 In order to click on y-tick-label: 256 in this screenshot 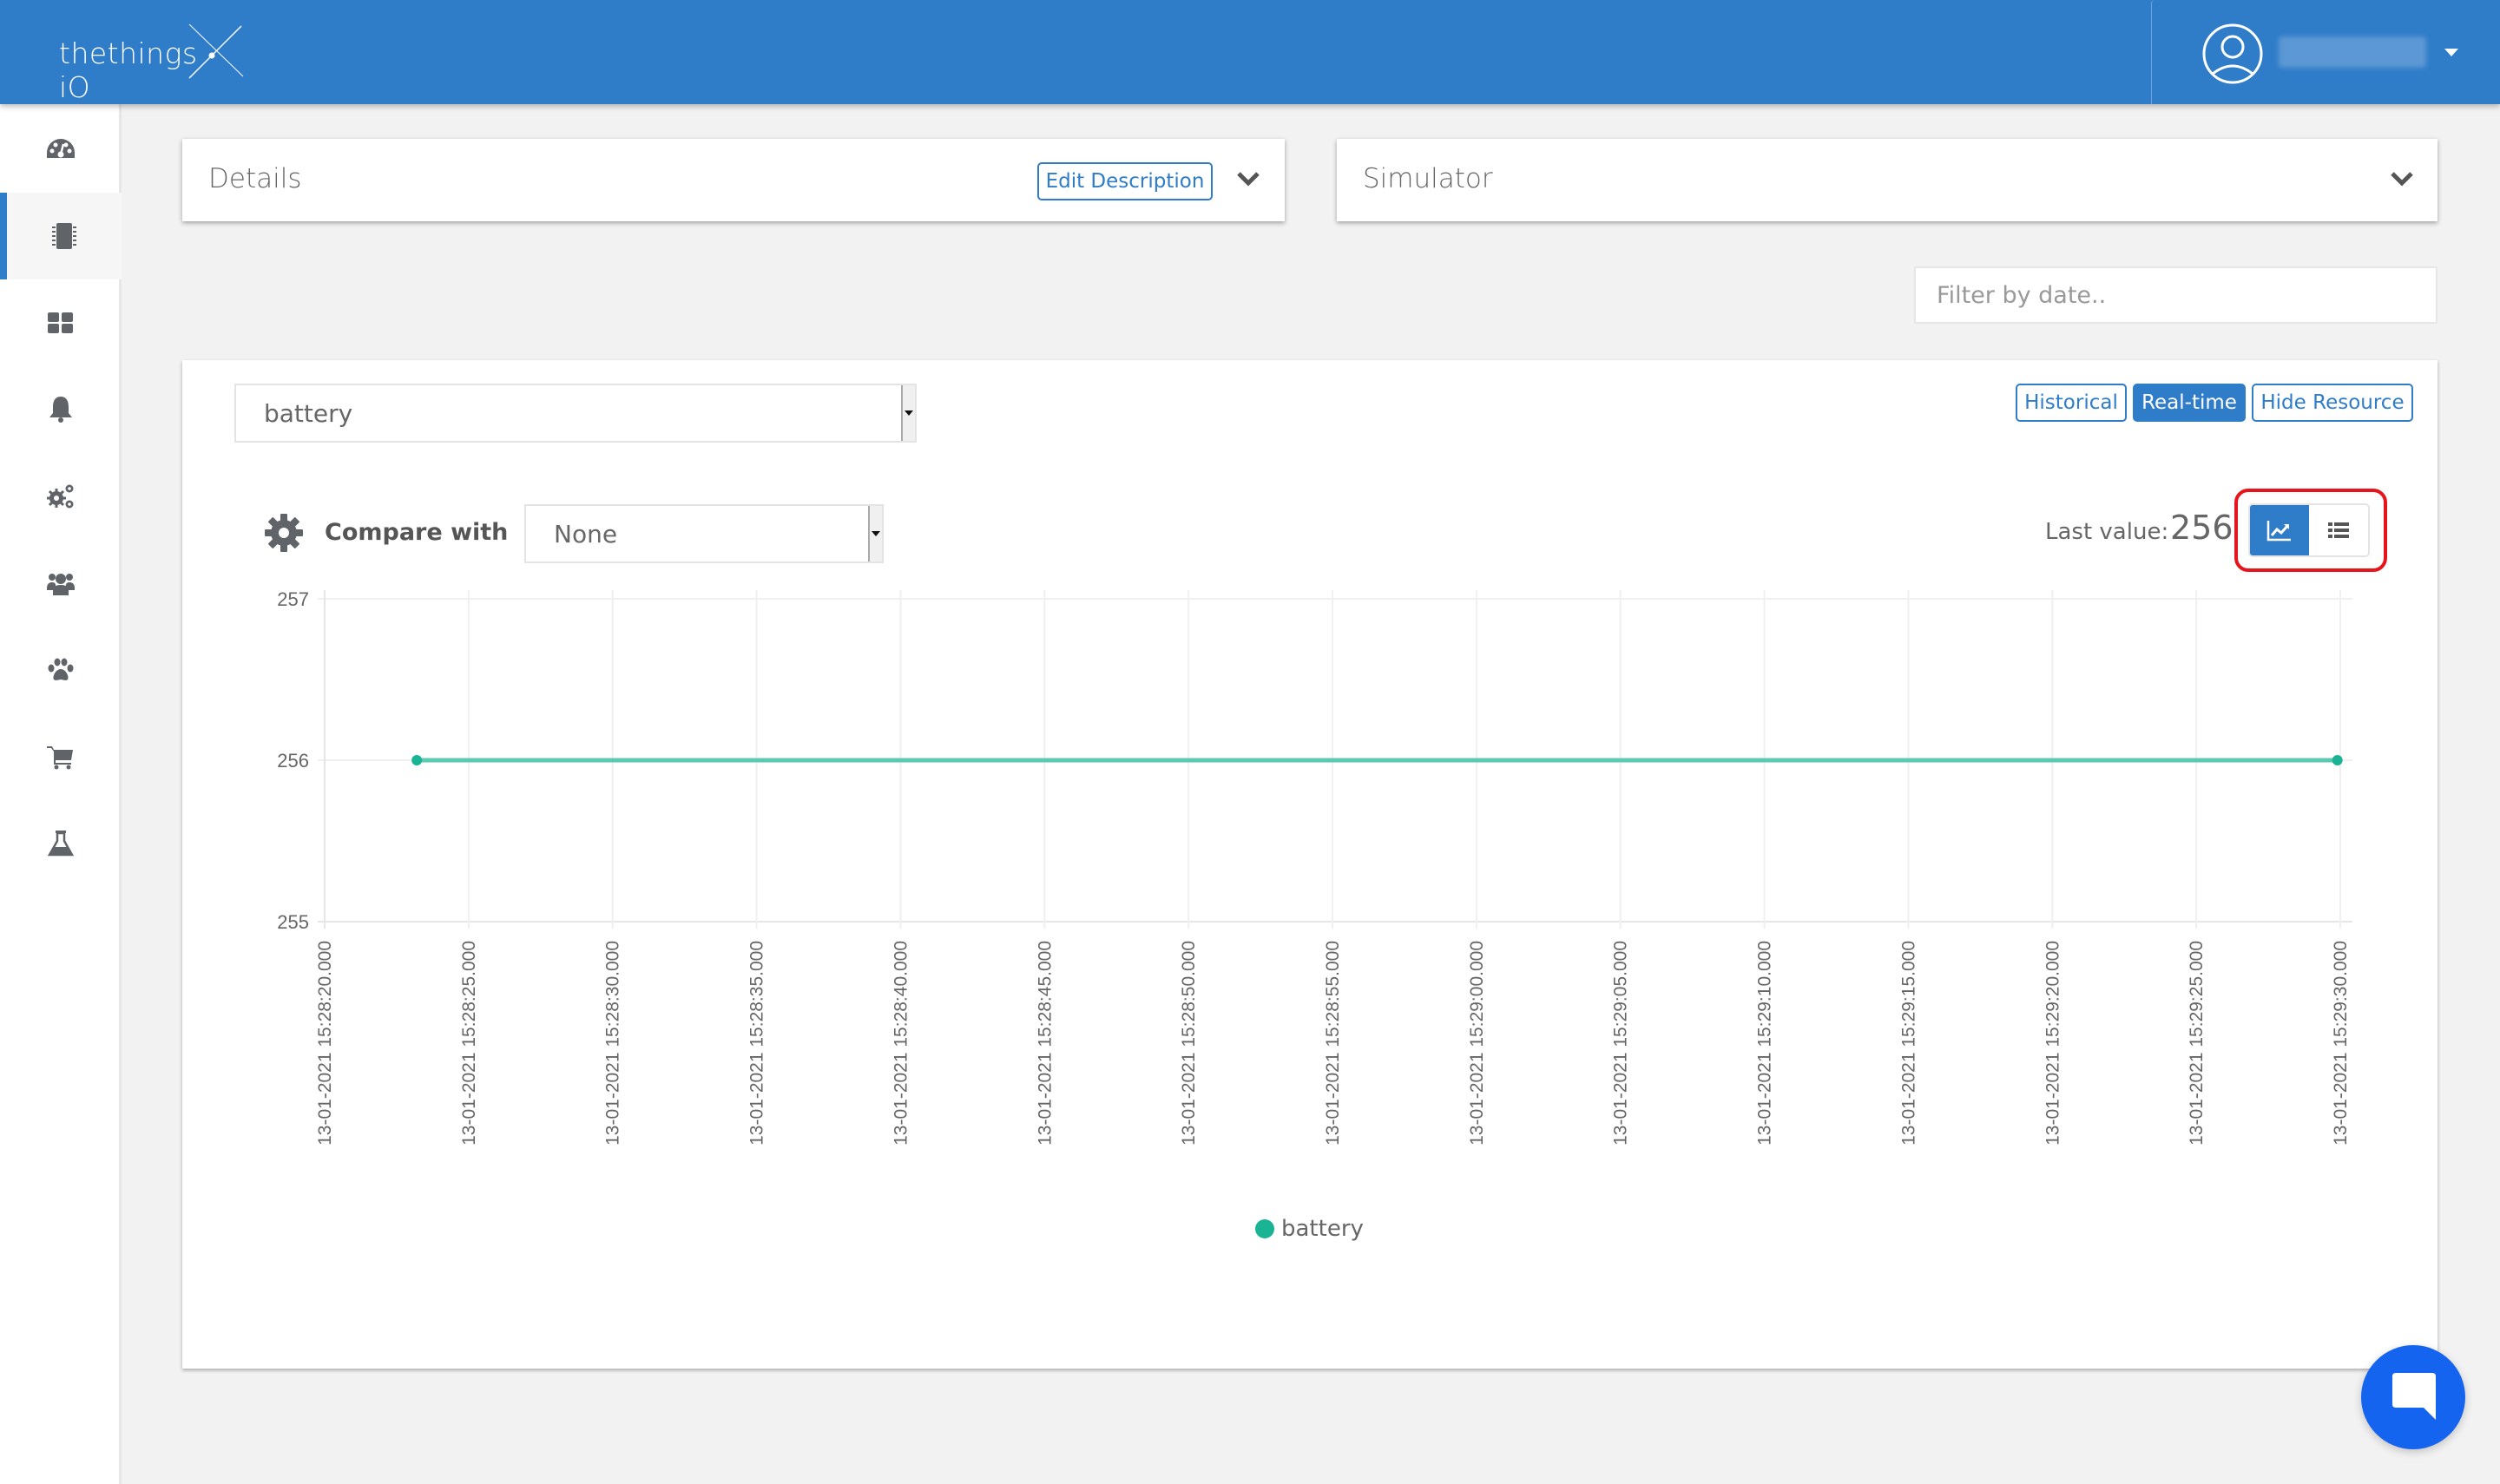, I will do `click(293, 761)`.